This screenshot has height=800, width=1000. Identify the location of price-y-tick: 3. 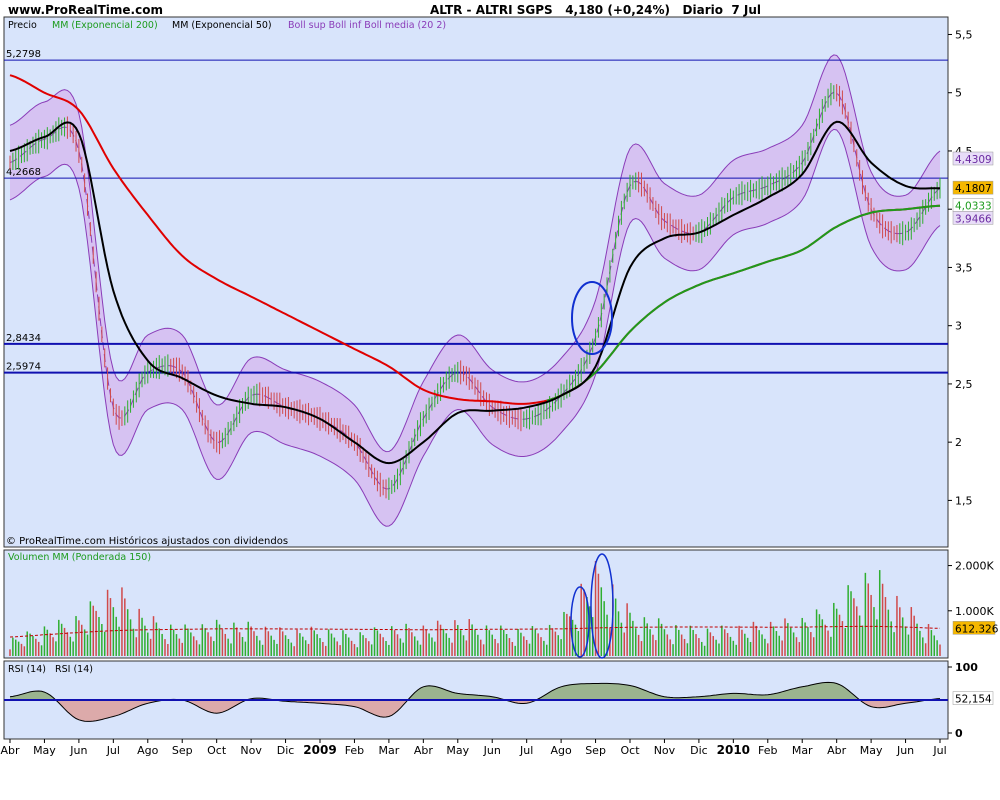
(958, 326).